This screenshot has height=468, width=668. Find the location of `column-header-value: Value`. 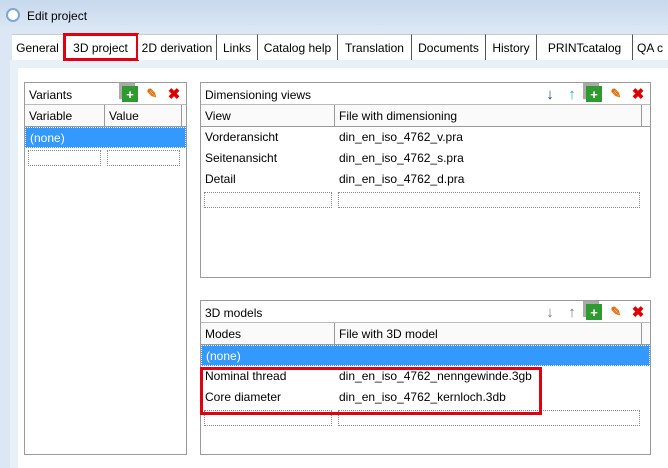

column-header-value: Value is located at coordinates (143, 115).